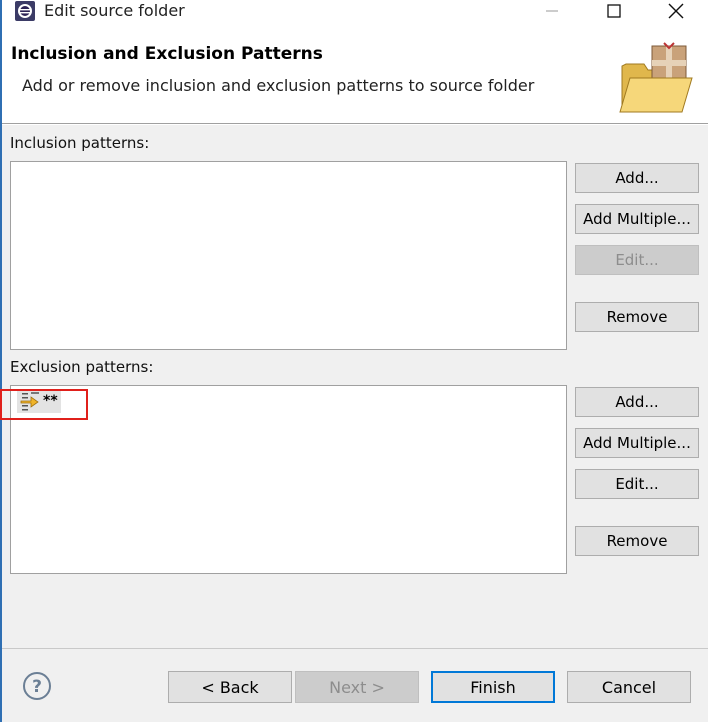 Image resolution: width=708 pixels, height=722 pixels. Describe the element at coordinates (629, 687) in the screenshot. I see `cancel-button: Cancel` at that location.